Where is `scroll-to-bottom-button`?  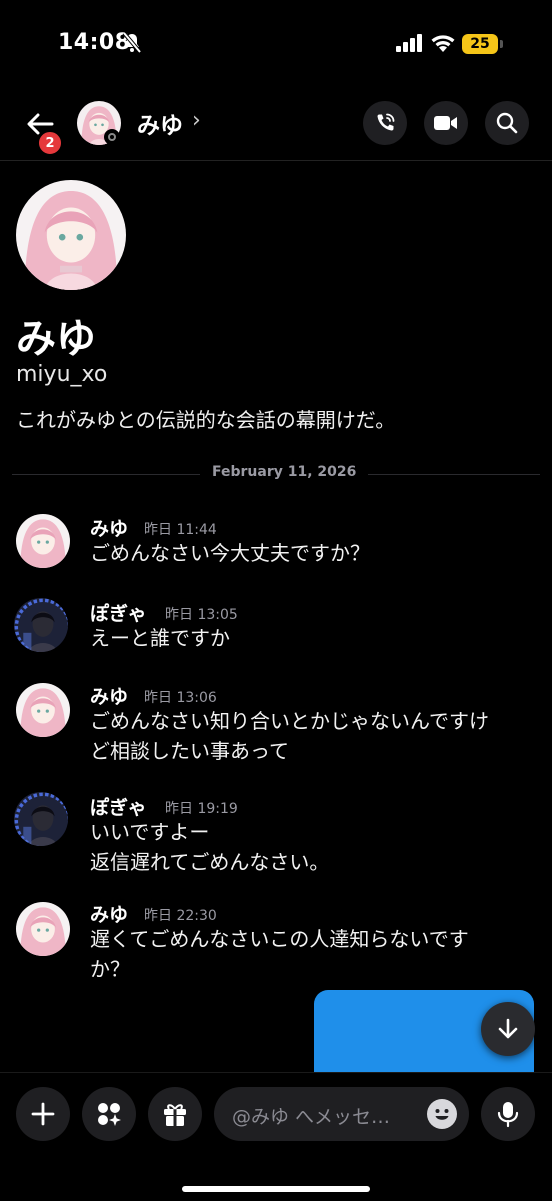
scroll-to-bottom-button is located at coordinates (508, 1029).